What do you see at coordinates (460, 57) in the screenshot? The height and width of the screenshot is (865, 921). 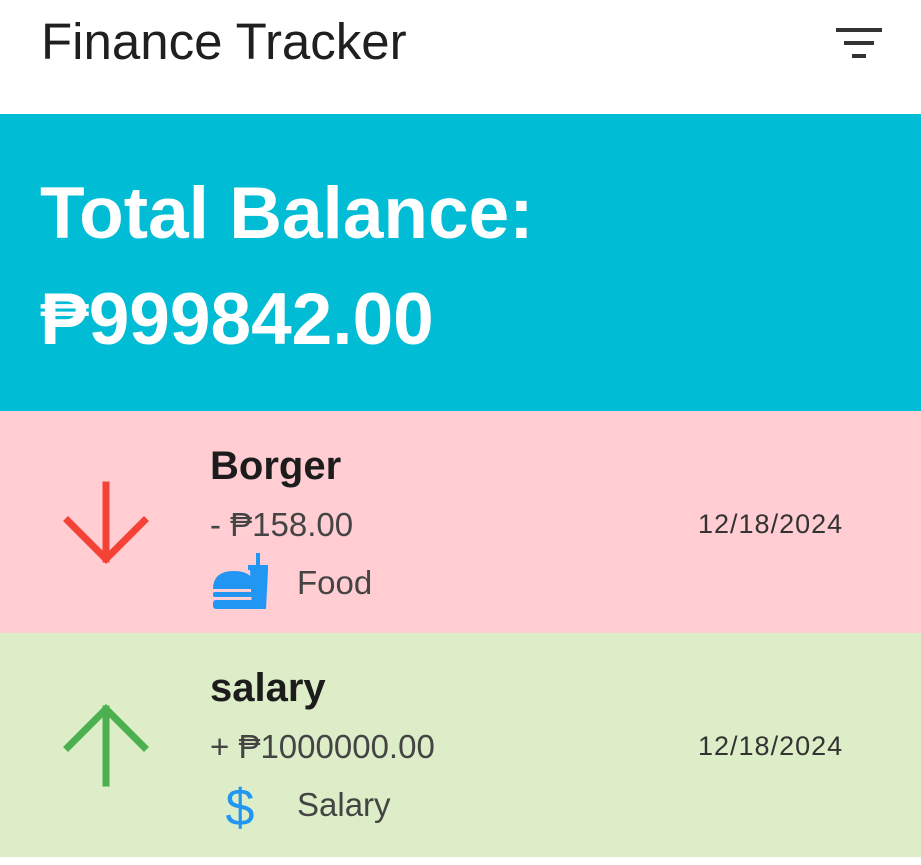 I see `app-bar: Finance Tracker` at bounding box center [460, 57].